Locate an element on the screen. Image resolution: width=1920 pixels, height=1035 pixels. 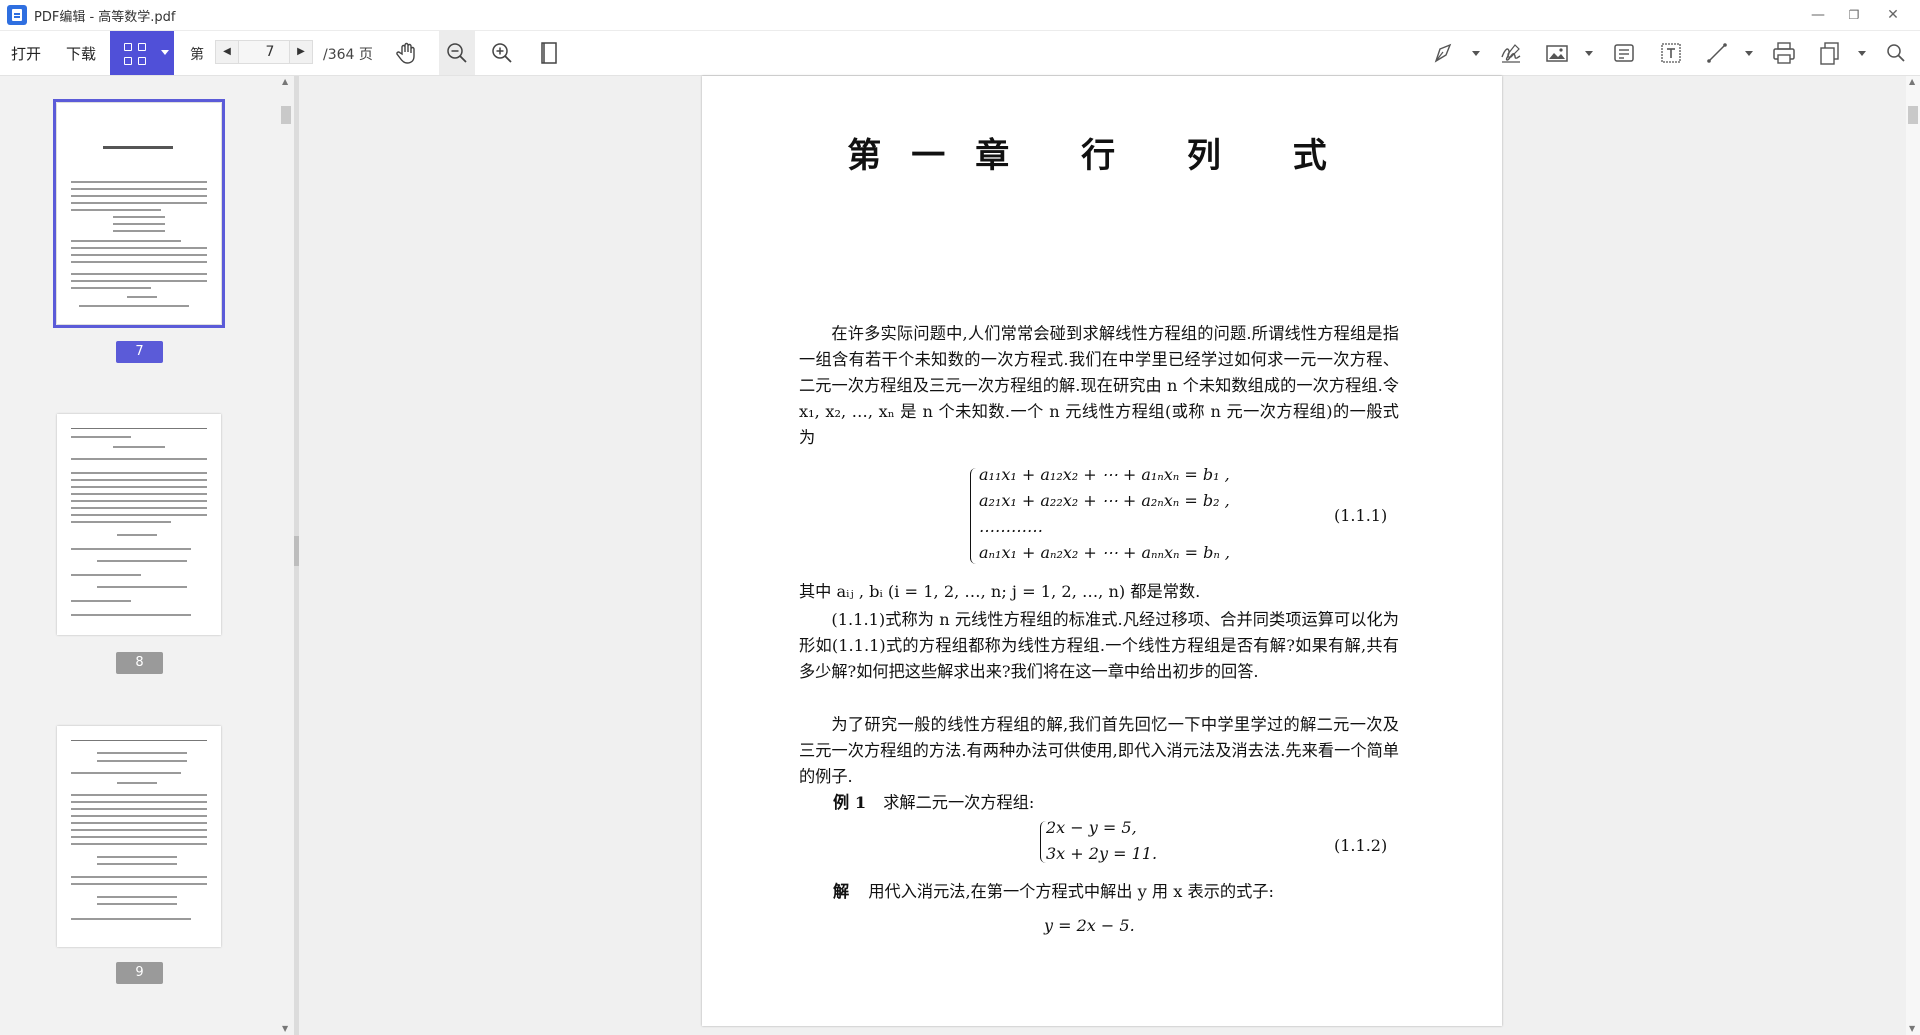
textbox-icon is located at coordinates (1671, 53).